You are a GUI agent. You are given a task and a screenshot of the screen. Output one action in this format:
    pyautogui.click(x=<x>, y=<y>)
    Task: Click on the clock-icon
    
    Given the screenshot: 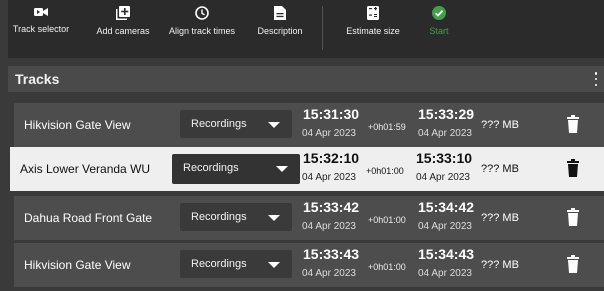 What is the action you would take?
    pyautogui.click(x=202, y=13)
    